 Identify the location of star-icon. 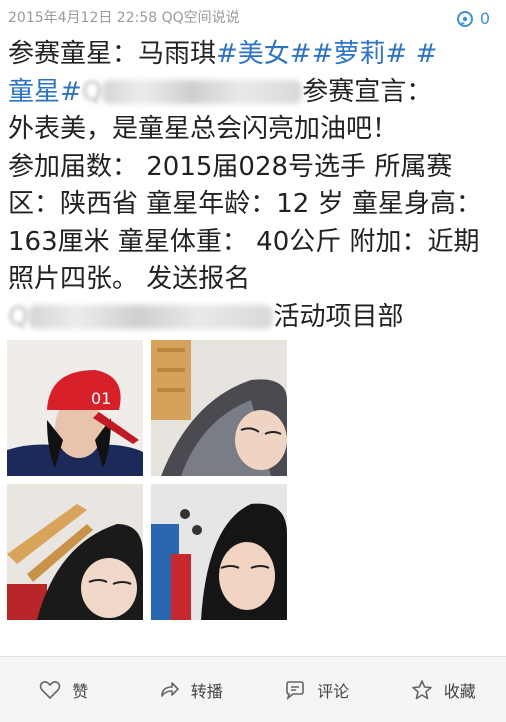
(422, 690).